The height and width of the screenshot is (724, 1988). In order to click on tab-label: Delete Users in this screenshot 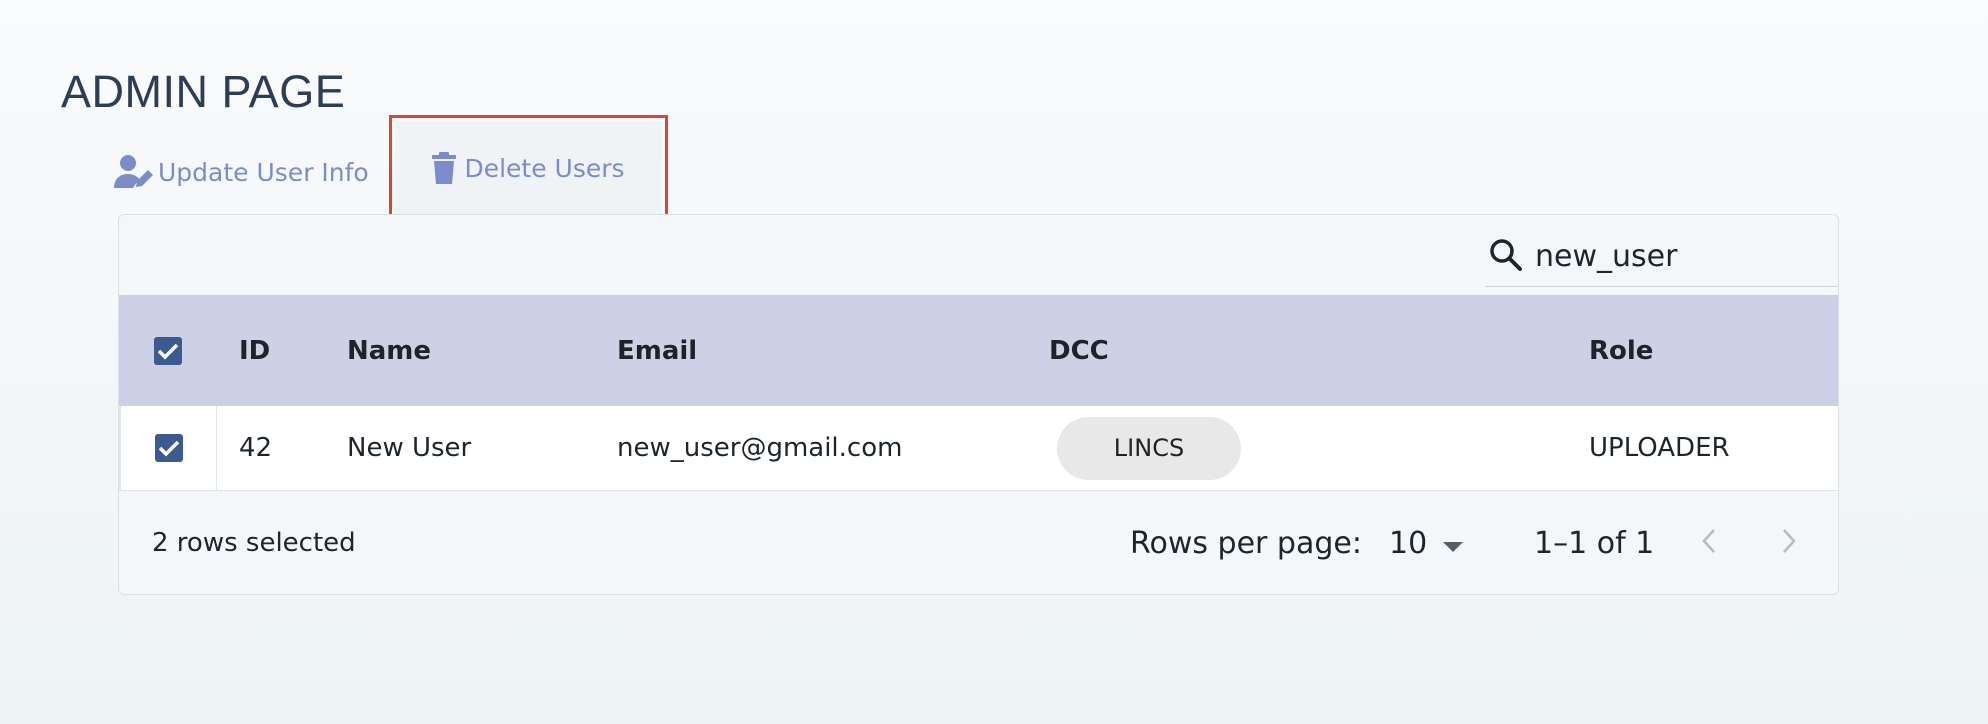, I will do `click(544, 168)`.